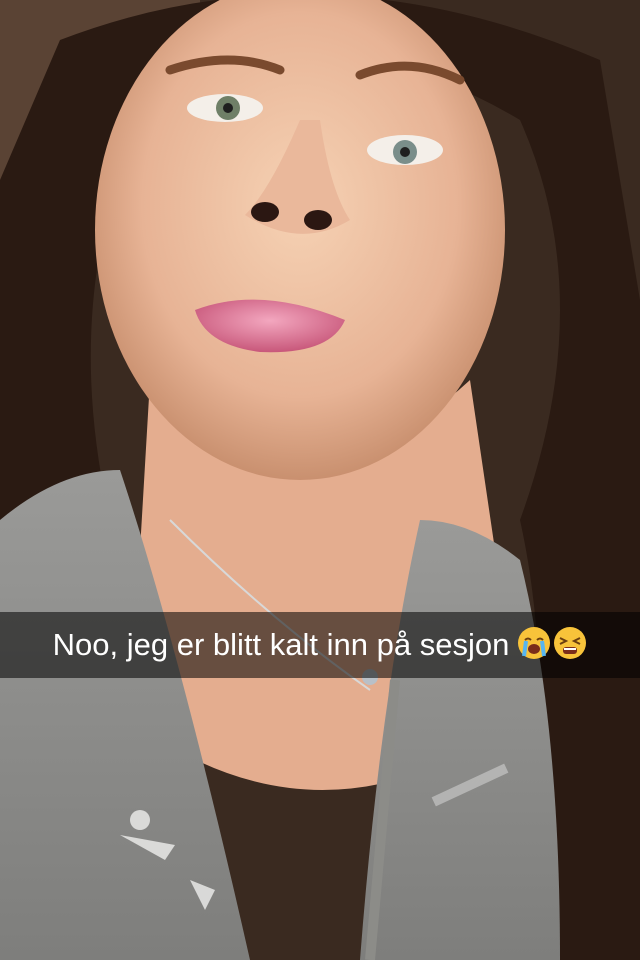 The width and height of the screenshot is (640, 960). What do you see at coordinates (281, 644) in the screenshot?
I see `snap-caption: Noo, jeg er blitt kalt inn på sesjon` at bounding box center [281, 644].